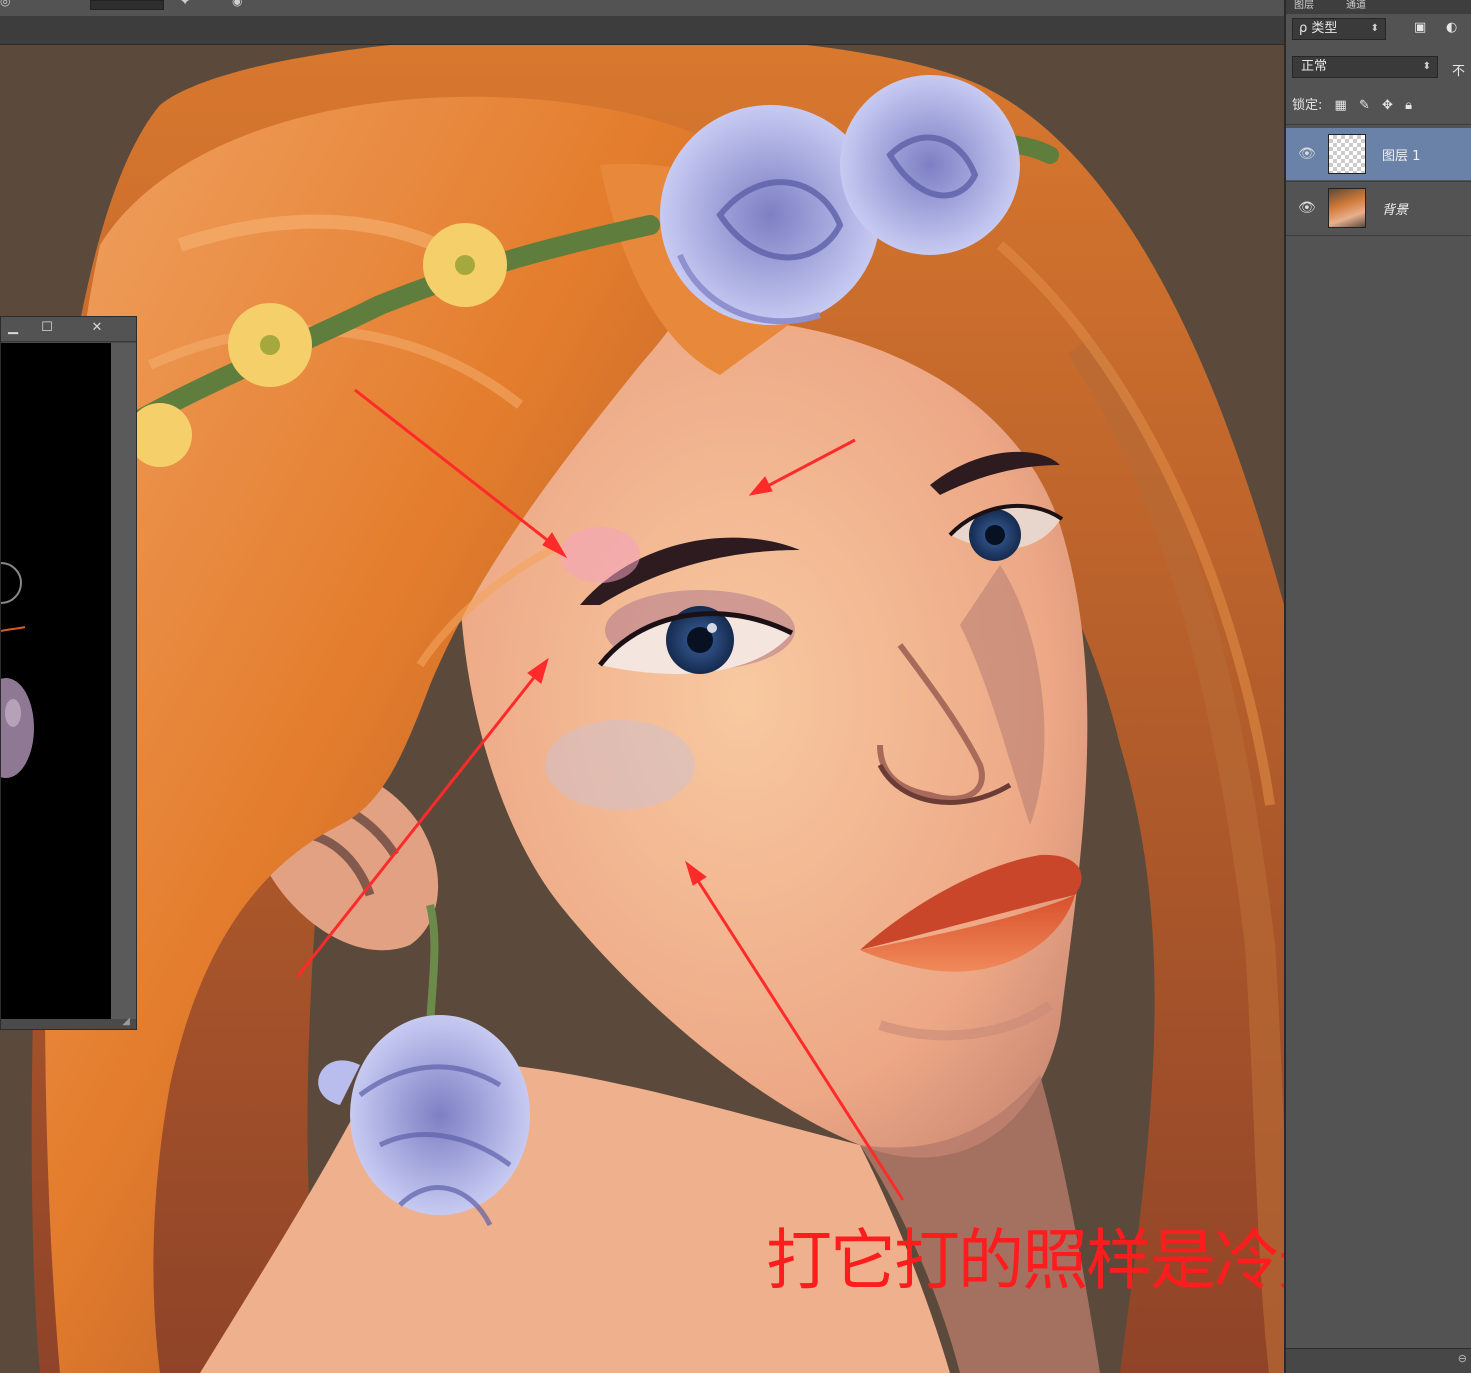  I want to click on link-icon: ⊖, so click(1462, 1358).